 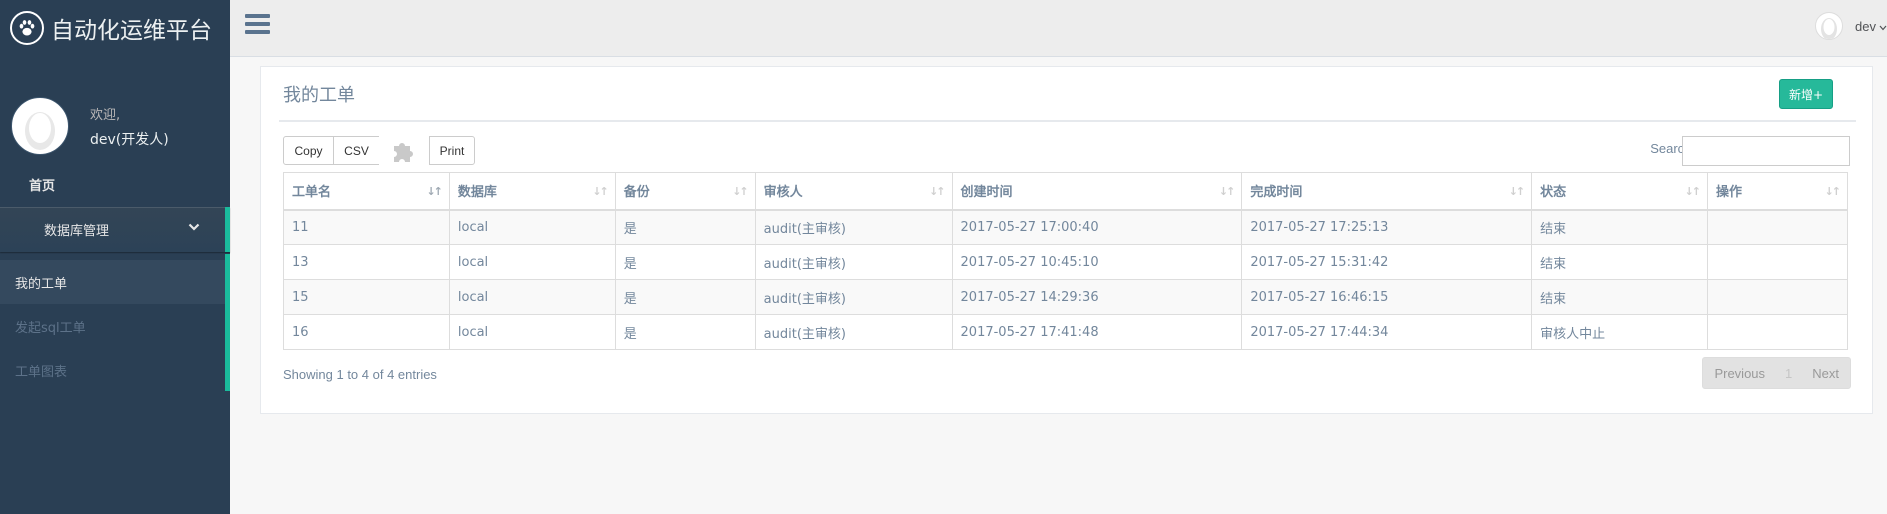 What do you see at coordinates (112, 370) in the screenshot?
I see `submenu-ticket-charts: 工单图表` at bounding box center [112, 370].